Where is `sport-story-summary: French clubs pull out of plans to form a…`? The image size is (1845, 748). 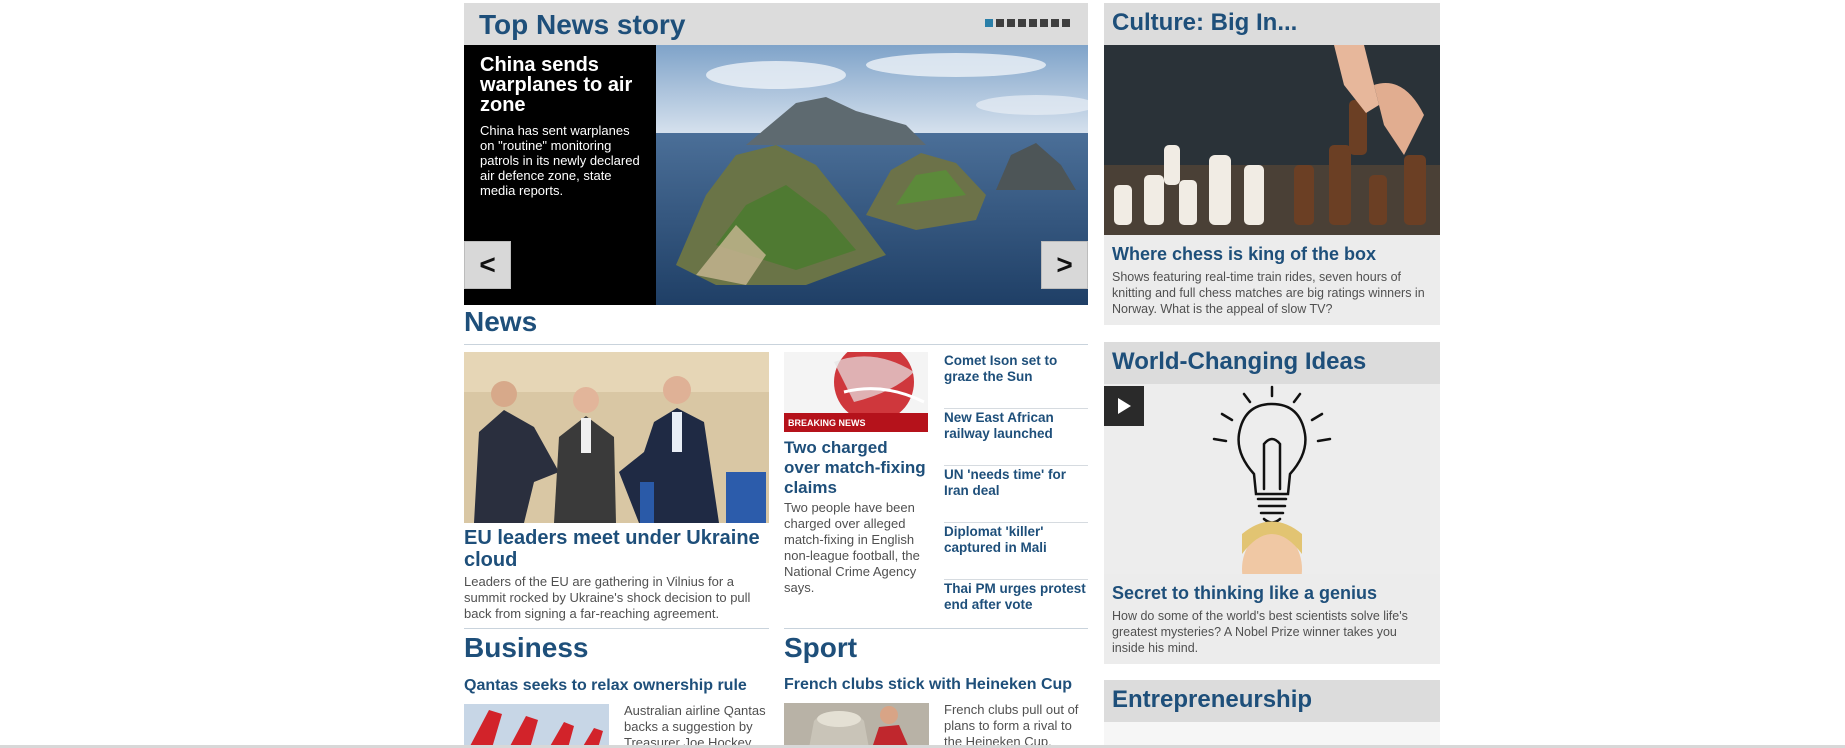
sport-story-summary: French clubs pull out of plans to form a… is located at coordinates (1011, 725).